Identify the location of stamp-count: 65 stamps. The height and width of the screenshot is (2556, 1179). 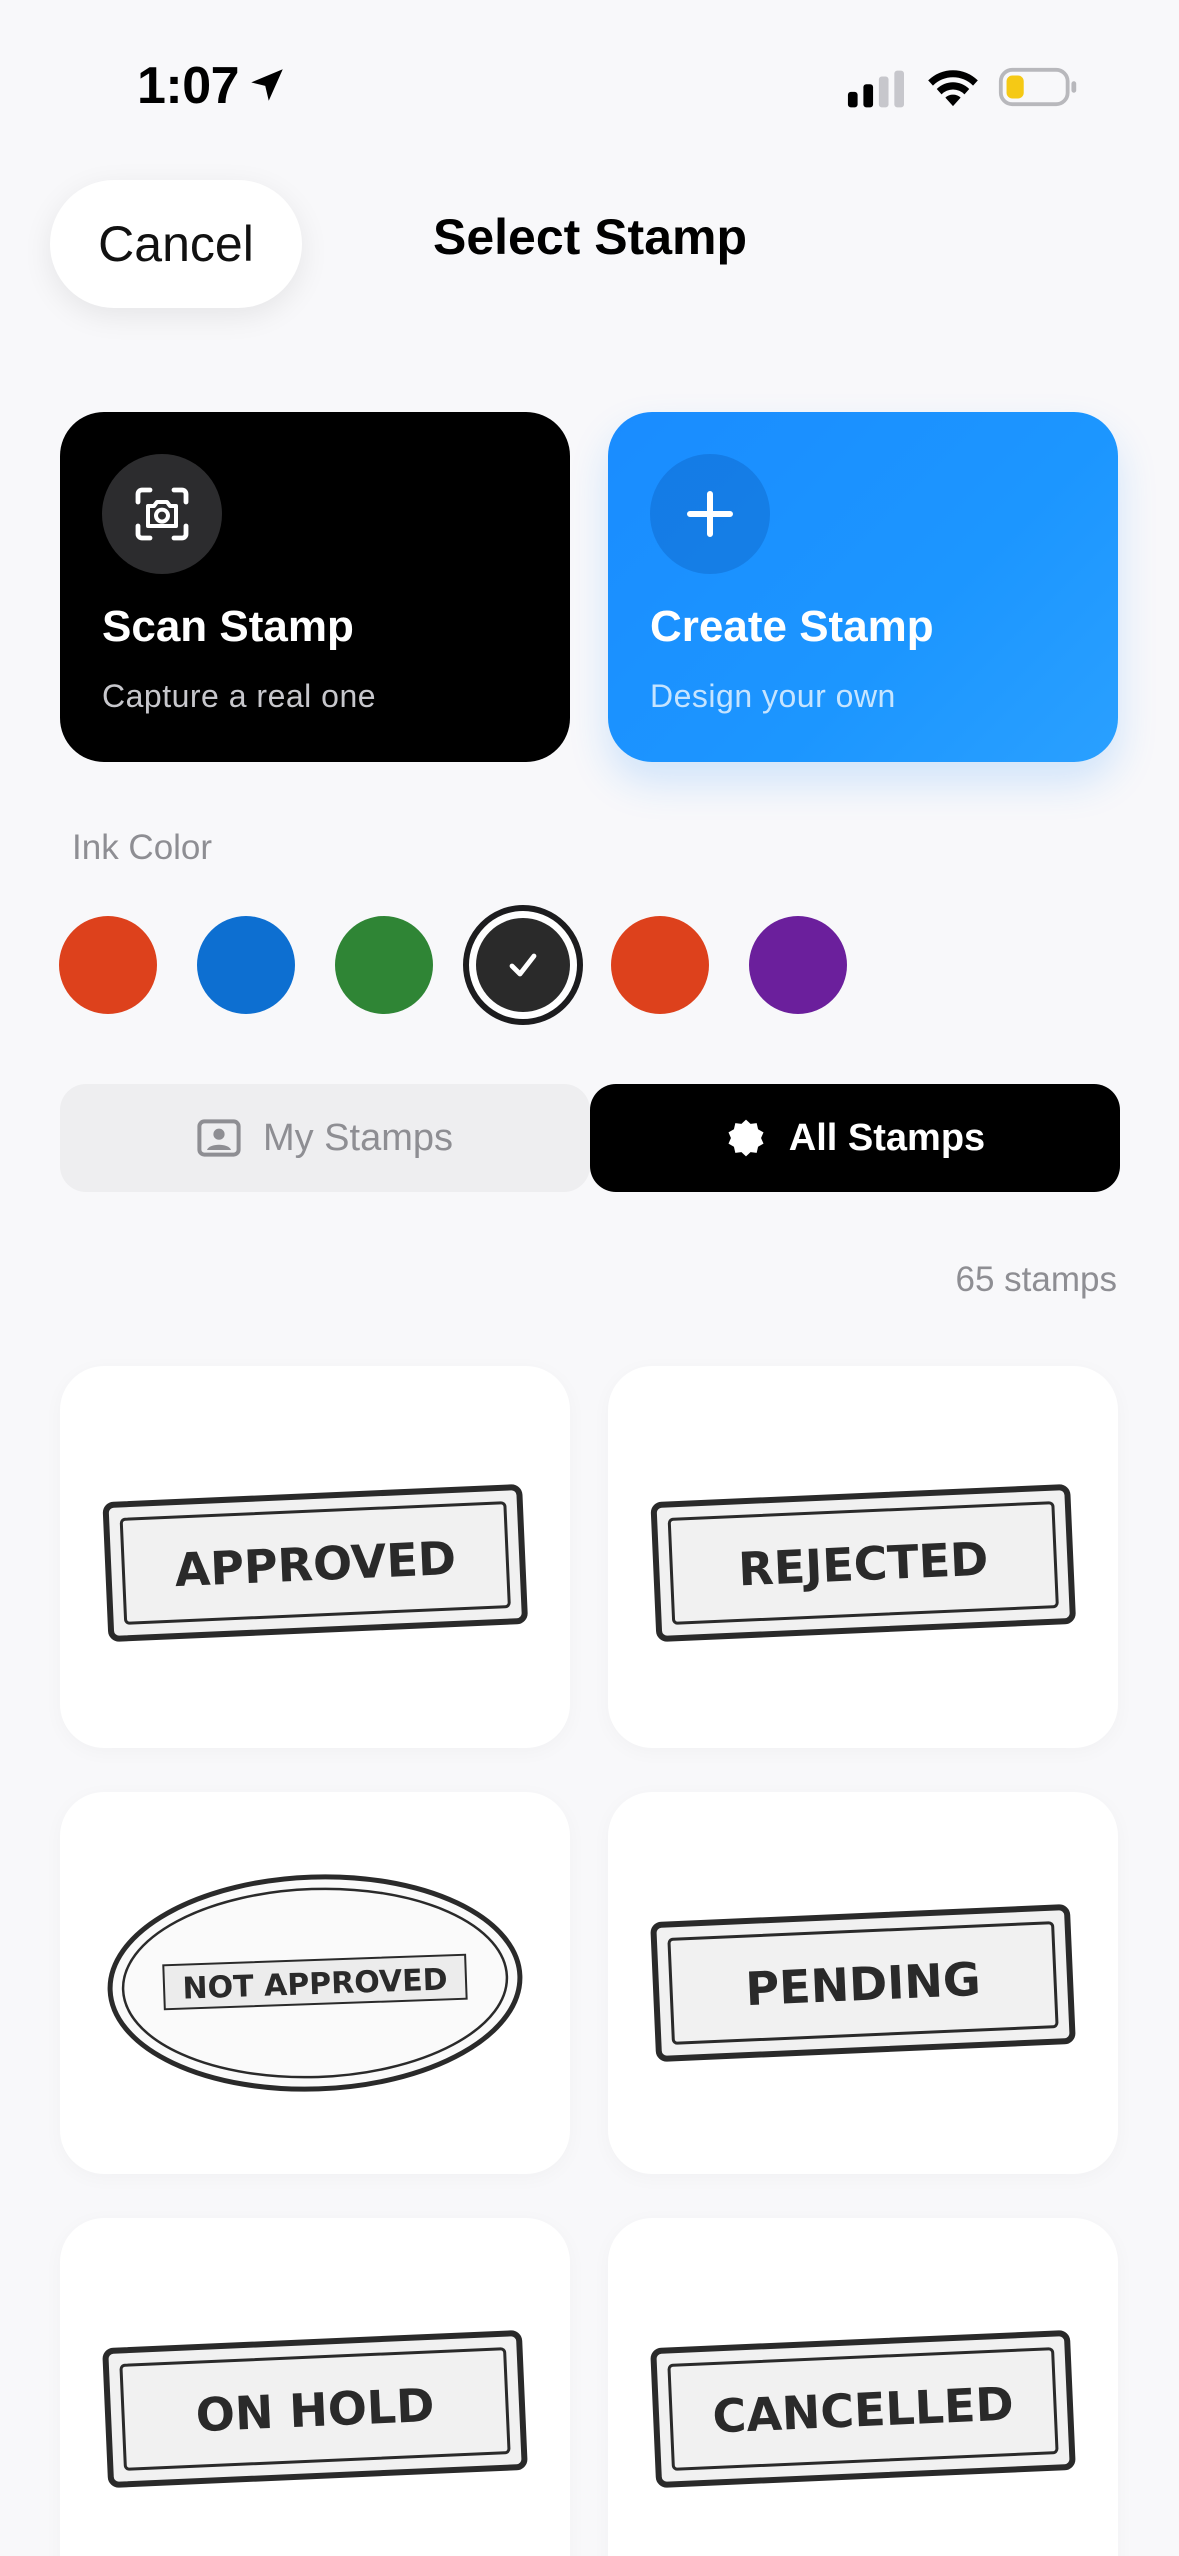
(1036, 1279).